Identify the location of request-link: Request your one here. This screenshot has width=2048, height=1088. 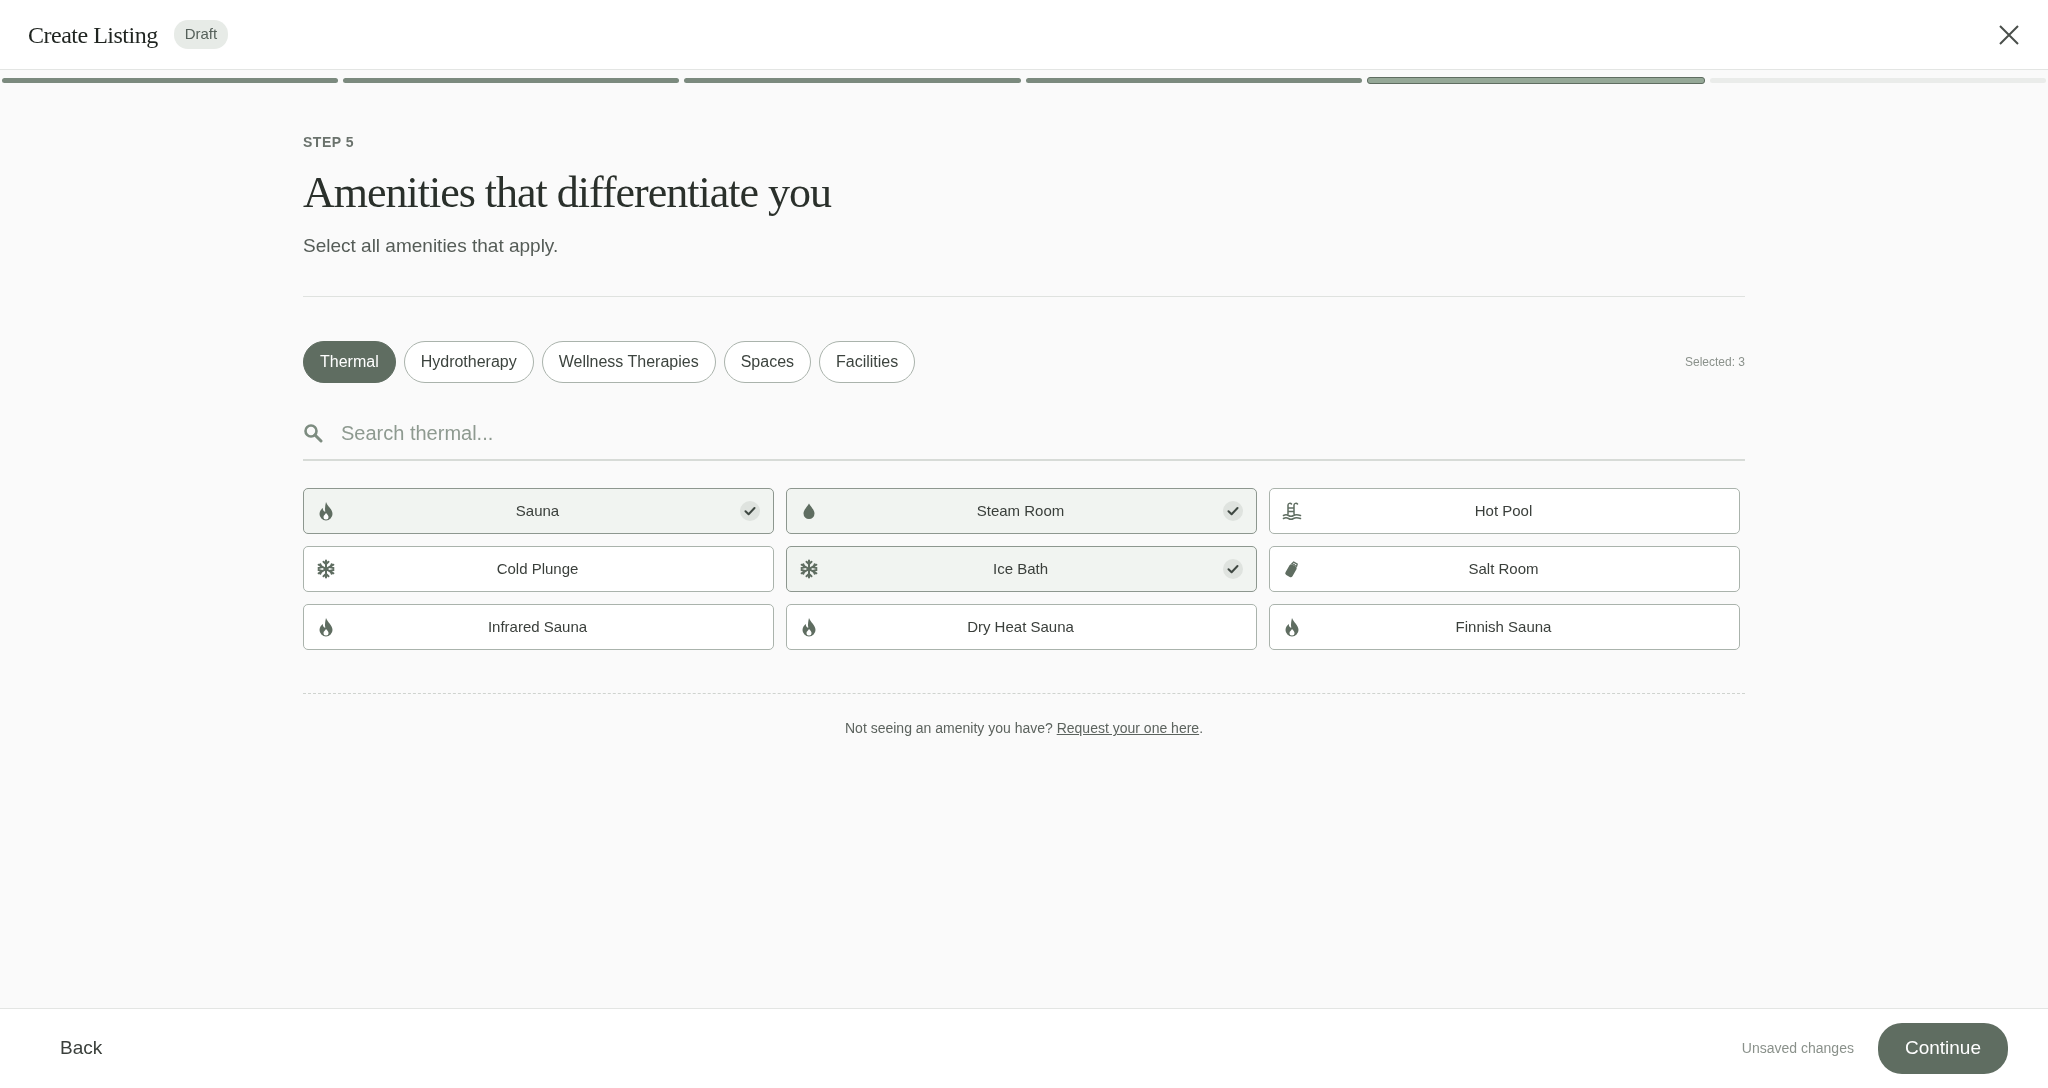
(1128, 728).